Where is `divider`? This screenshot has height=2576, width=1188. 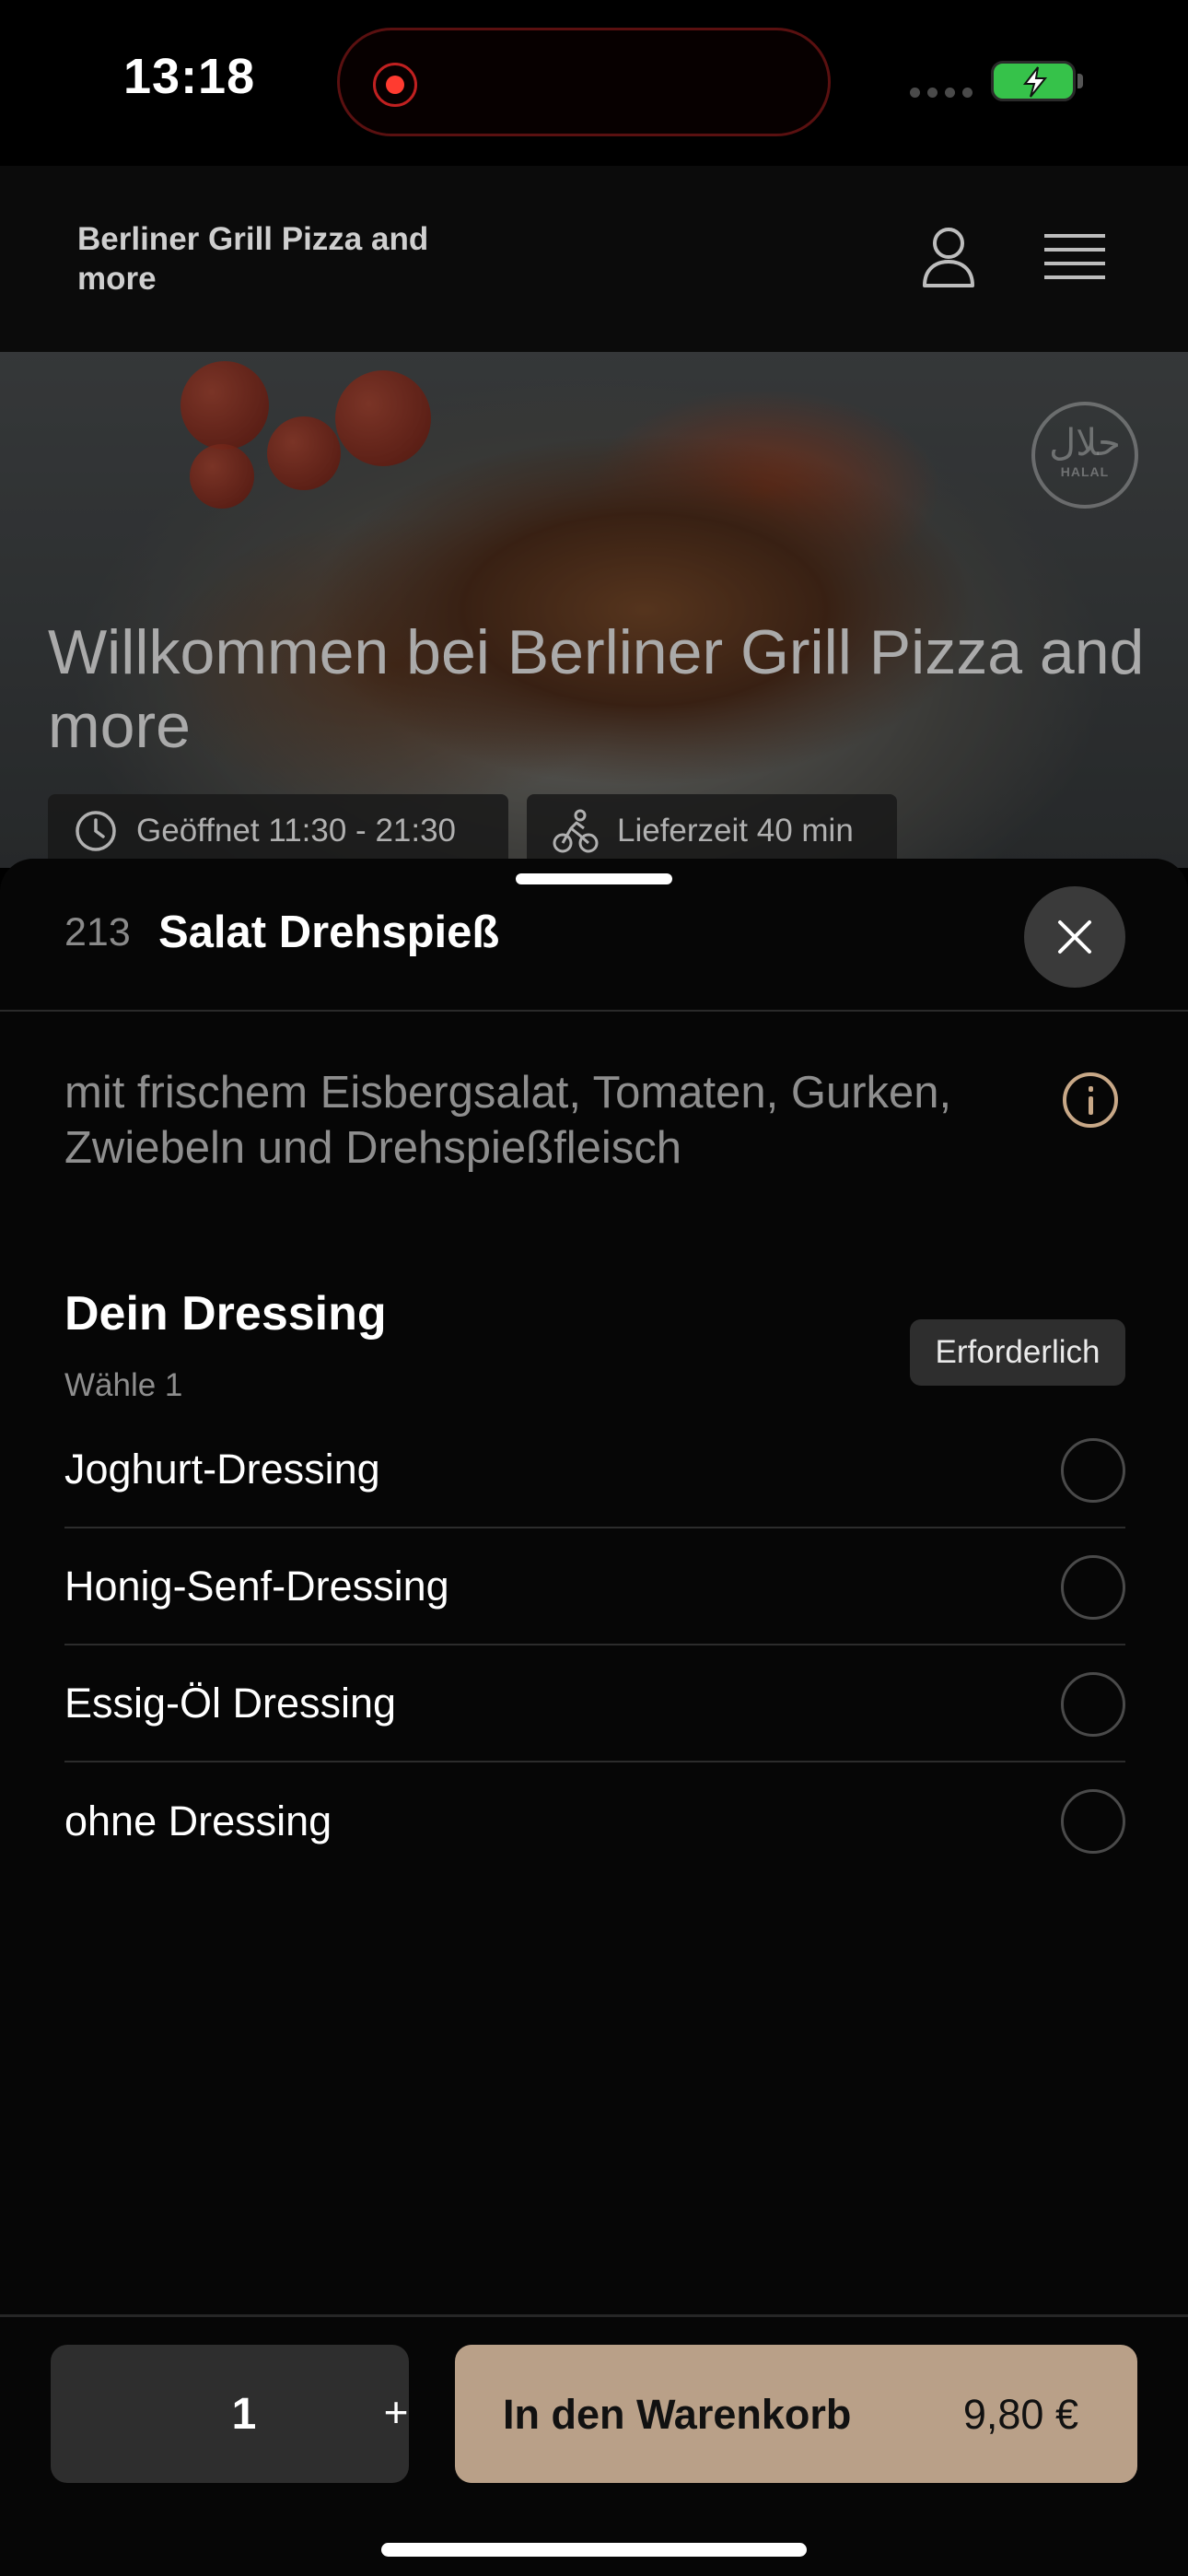 divider is located at coordinates (594, 1011).